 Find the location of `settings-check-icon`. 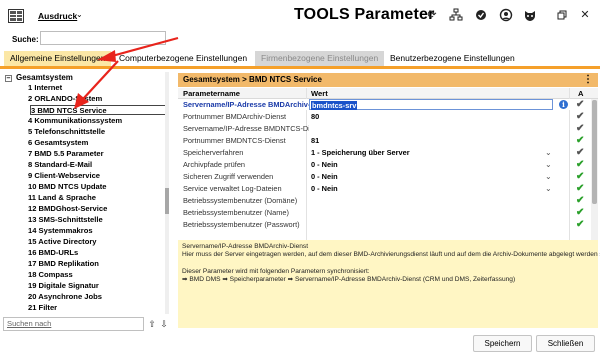

settings-check-icon is located at coordinates (481, 15).